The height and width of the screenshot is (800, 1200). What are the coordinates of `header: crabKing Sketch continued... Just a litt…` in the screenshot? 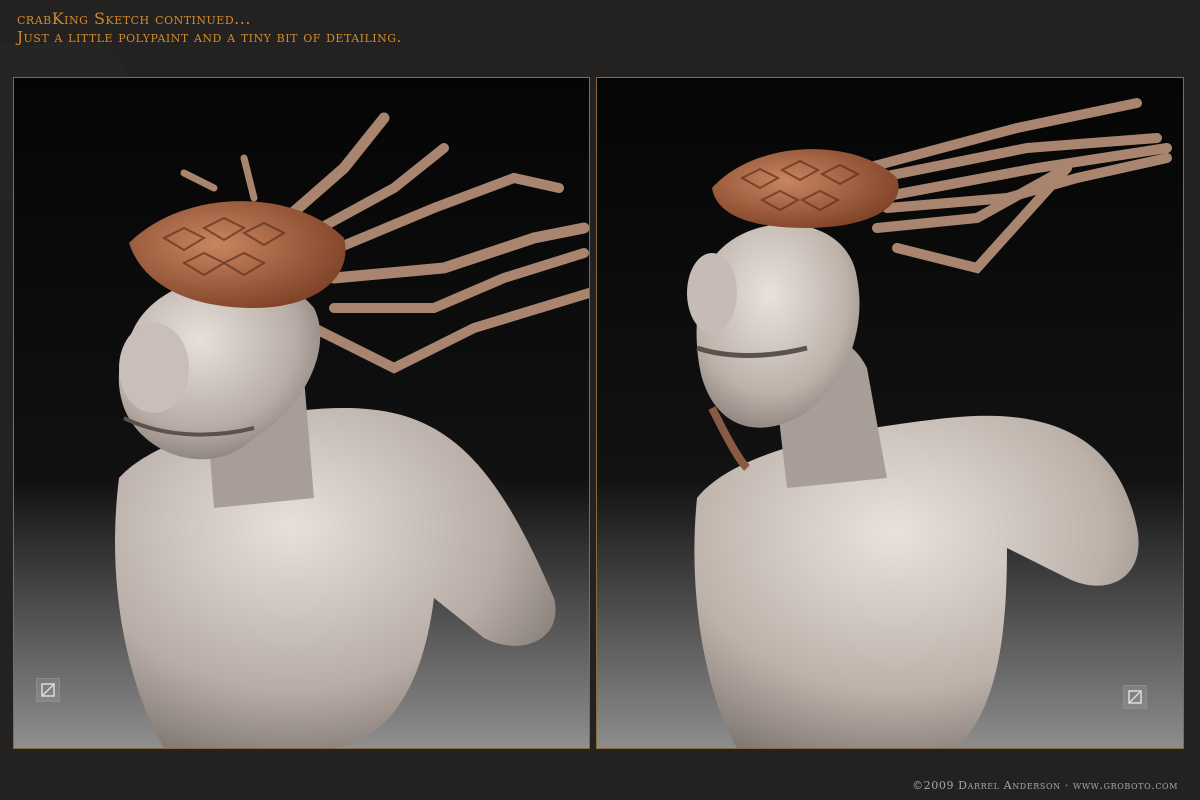 It's located at (209, 28).